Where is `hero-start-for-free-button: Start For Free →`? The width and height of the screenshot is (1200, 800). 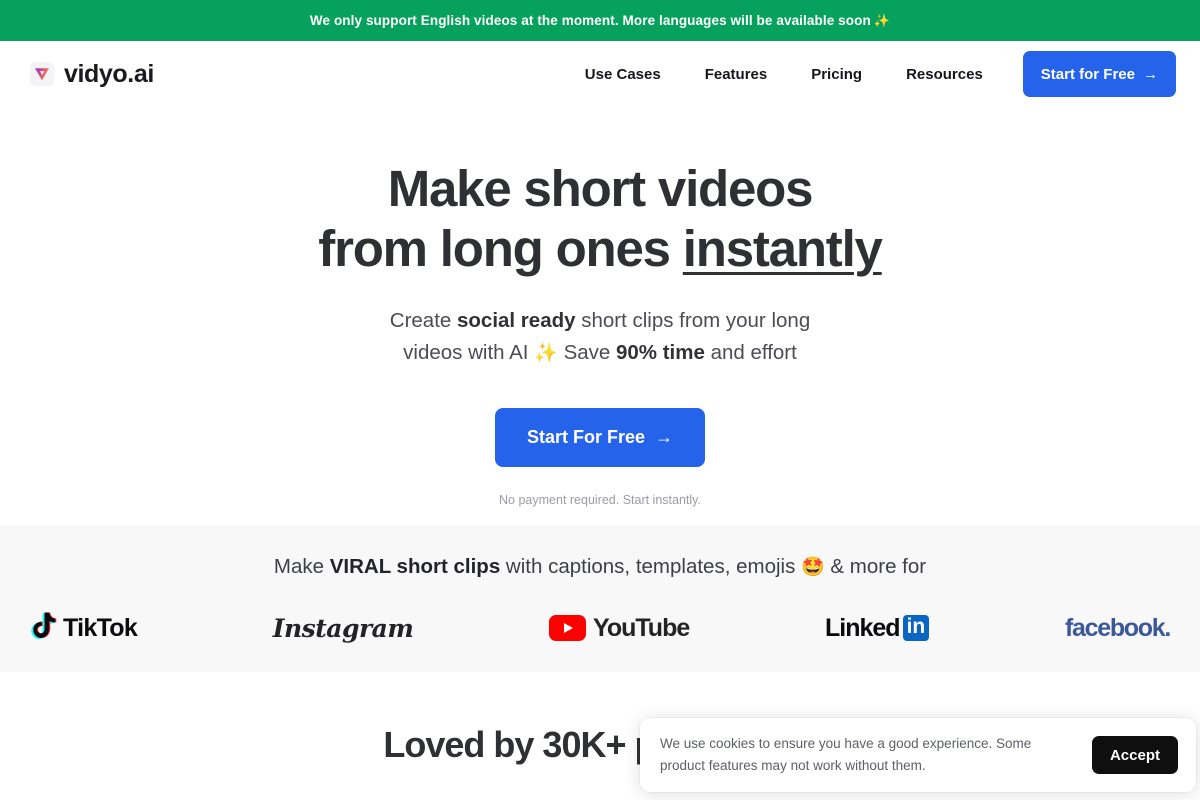
hero-start-for-free-button: Start For Free → is located at coordinates (600, 437).